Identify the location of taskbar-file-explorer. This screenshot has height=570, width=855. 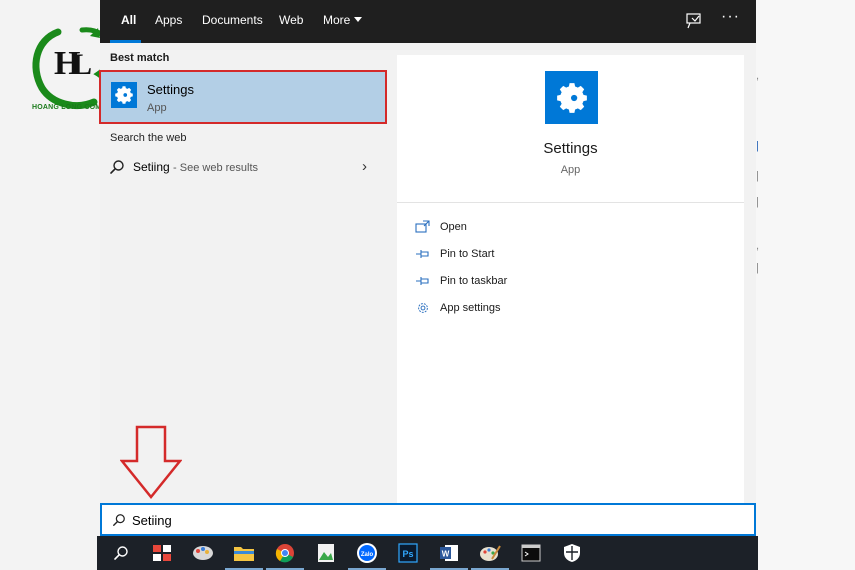
(244, 555).